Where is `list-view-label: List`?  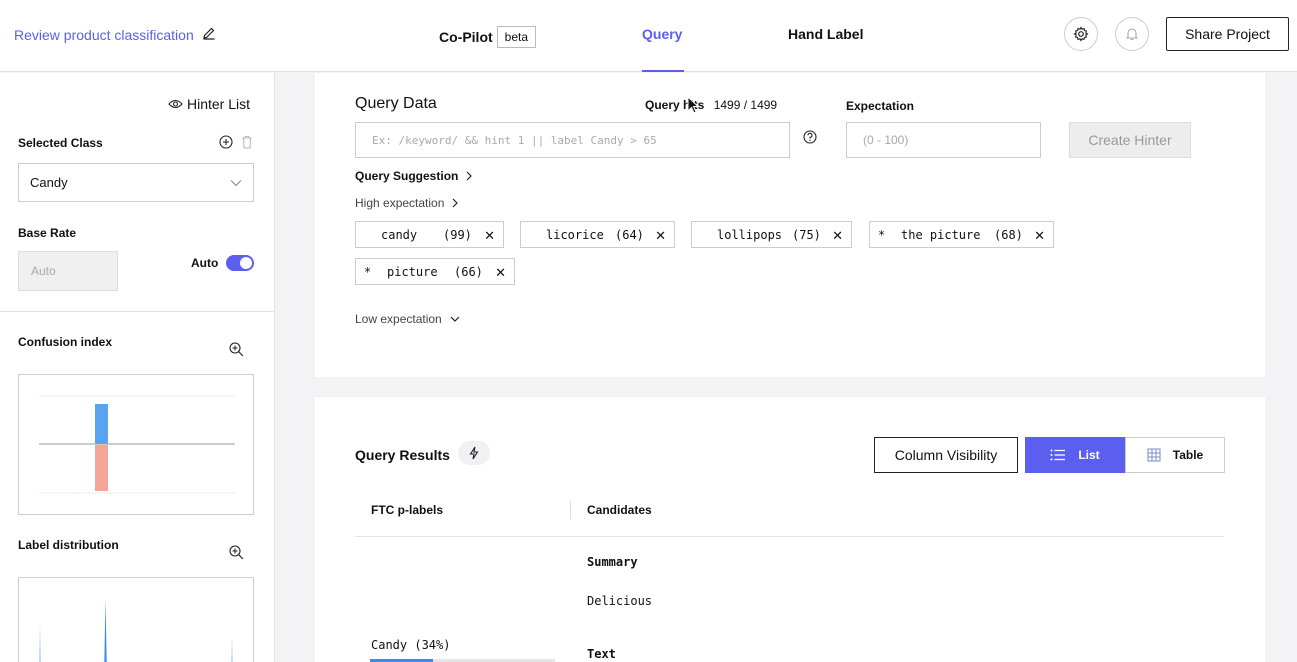
list-view-label: List is located at coordinates (1088, 455).